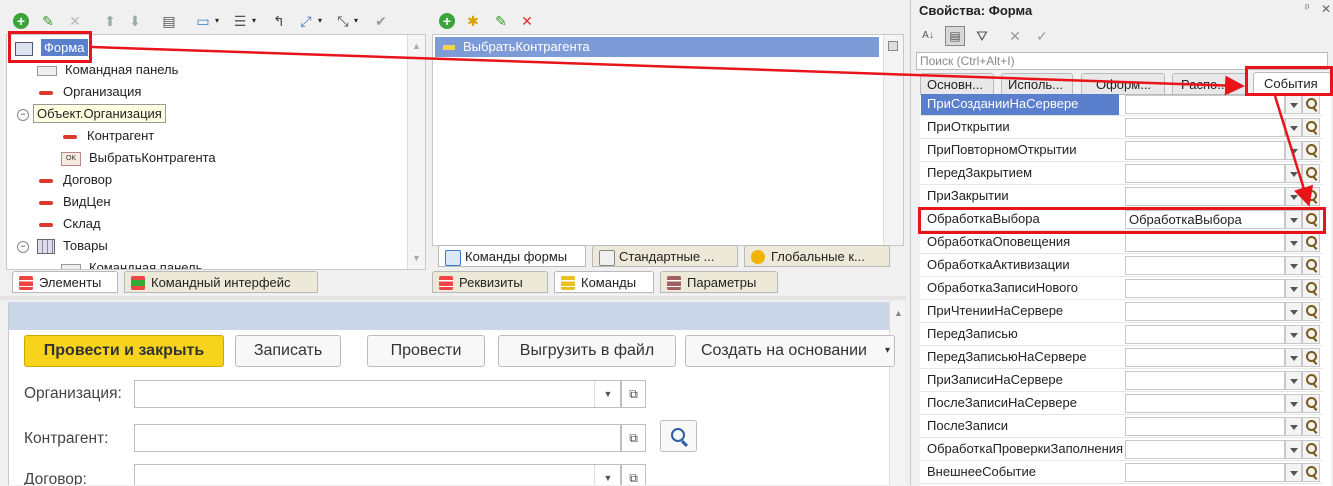  What do you see at coordinates (668, 70) in the screenshot?
I see `arrow-to-events-tab` at bounding box center [668, 70].